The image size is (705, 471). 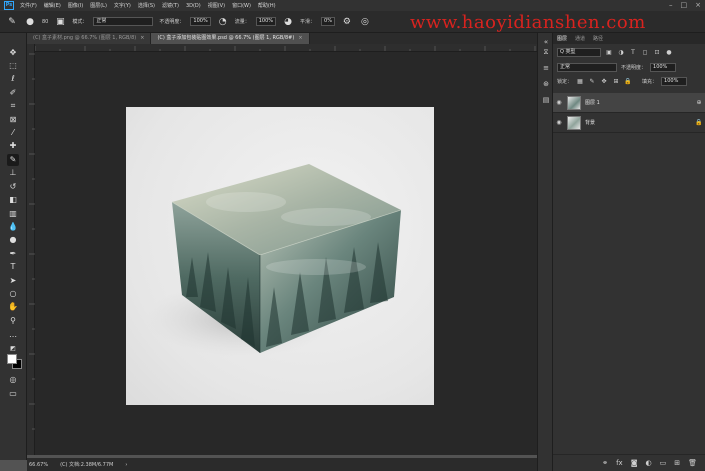 What do you see at coordinates (609, 53) in the screenshot?
I see `pixel-filter-icon: ▣` at bounding box center [609, 53].